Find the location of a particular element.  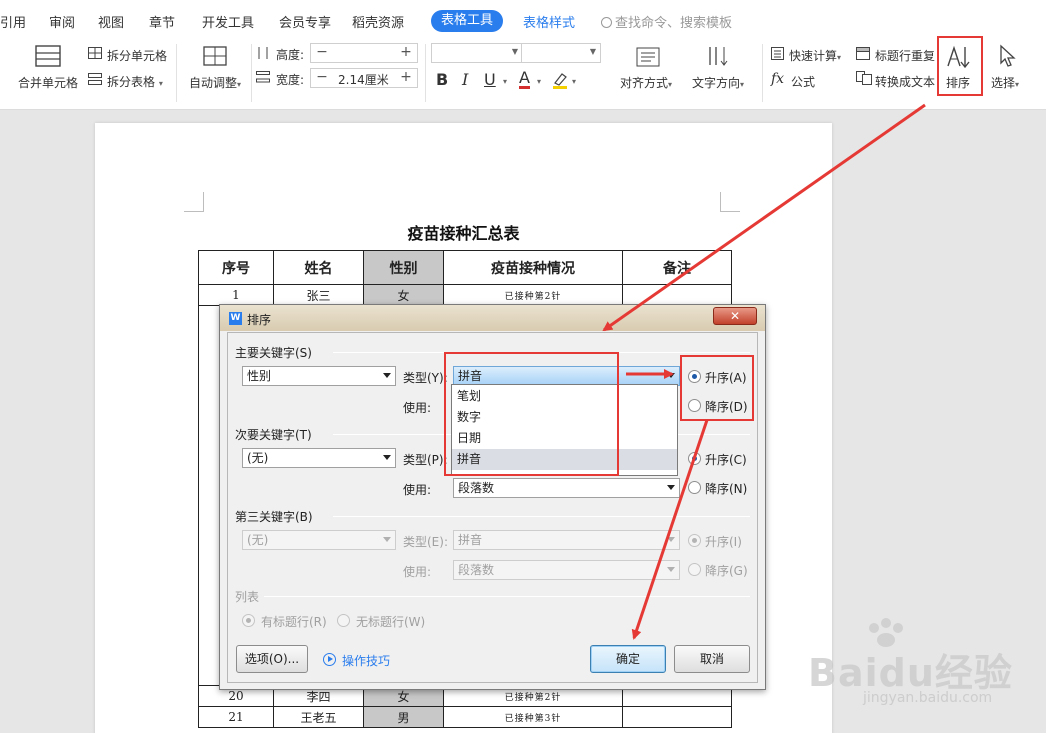

menu-item-review: 审阅 is located at coordinates (62, 21).